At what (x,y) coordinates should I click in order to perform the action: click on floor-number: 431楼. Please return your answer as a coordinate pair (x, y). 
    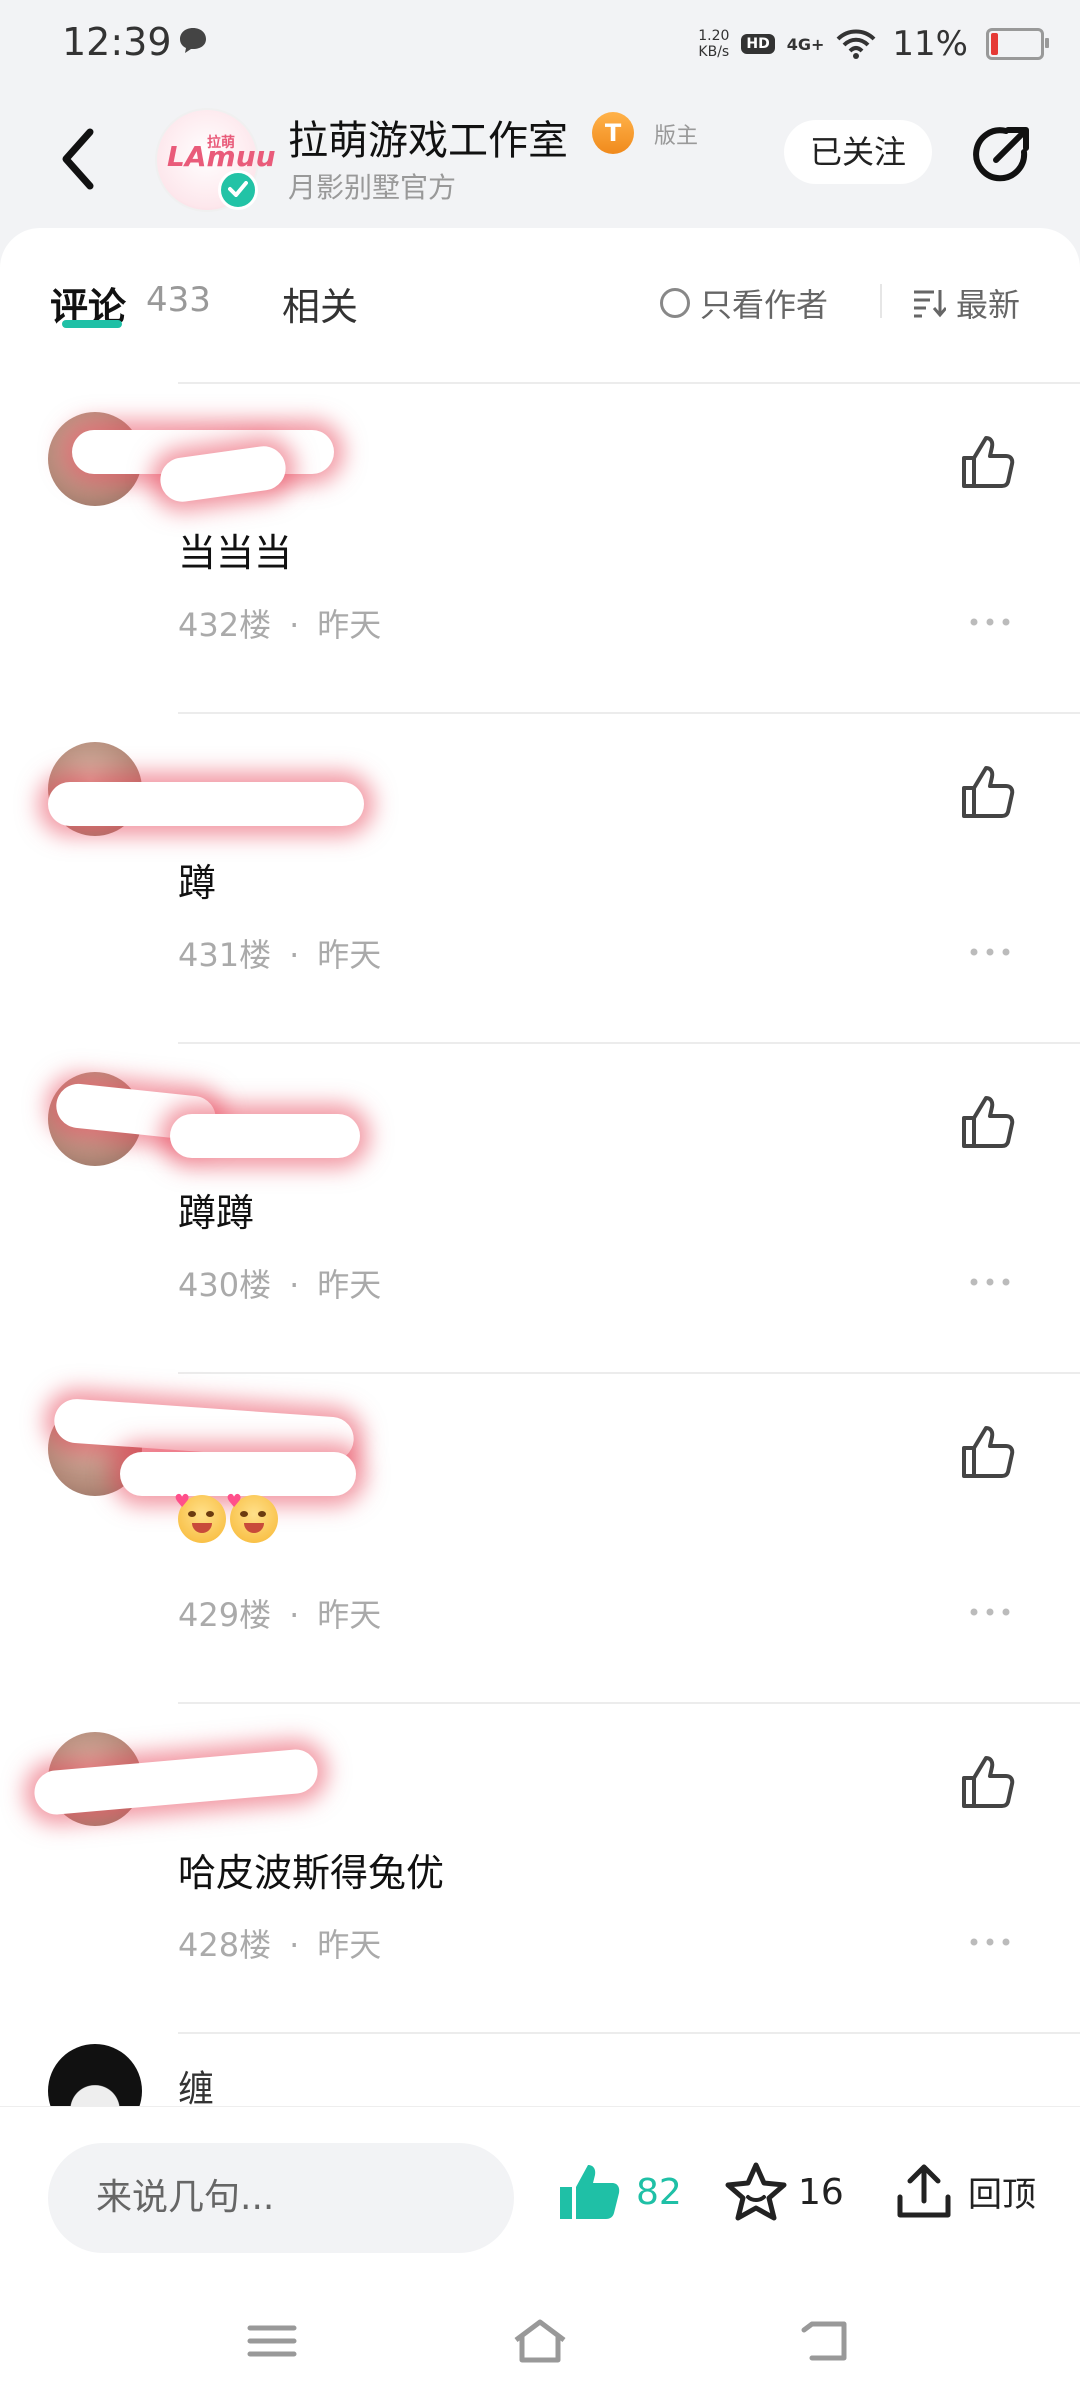
    Looking at the image, I should click on (225, 955).